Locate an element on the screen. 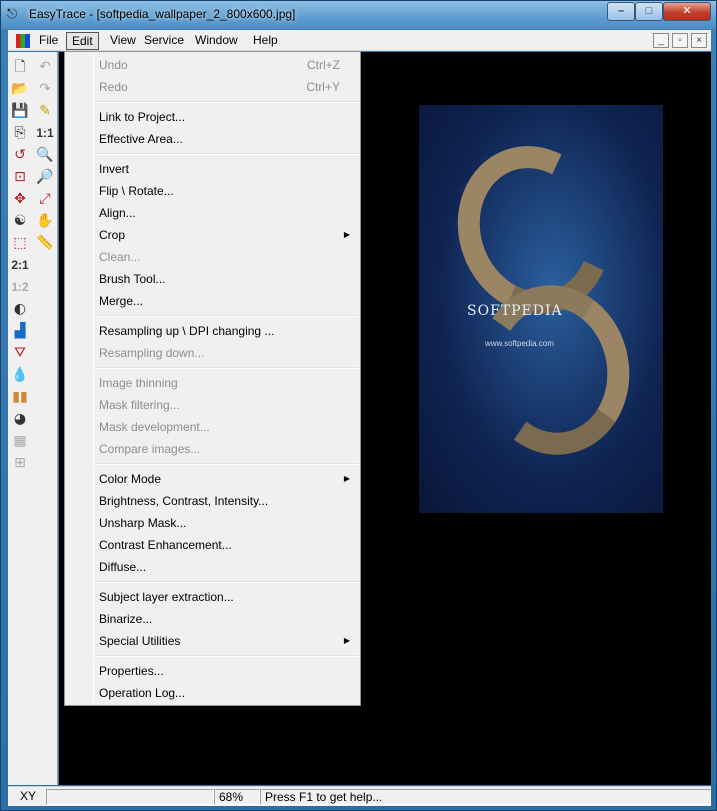 The image size is (717, 811). zoom-grid-icon: ⊞ is located at coordinates (20, 463).